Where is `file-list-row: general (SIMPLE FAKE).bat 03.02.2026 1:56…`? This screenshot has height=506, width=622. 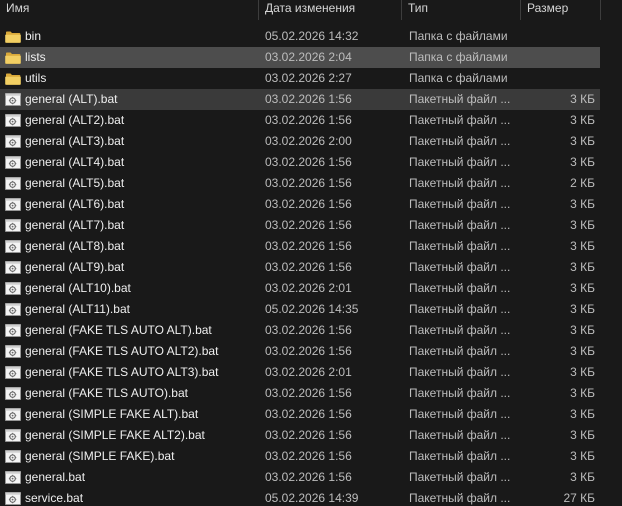 file-list-row: general (SIMPLE FAKE).bat 03.02.2026 1:56… is located at coordinates (300, 456).